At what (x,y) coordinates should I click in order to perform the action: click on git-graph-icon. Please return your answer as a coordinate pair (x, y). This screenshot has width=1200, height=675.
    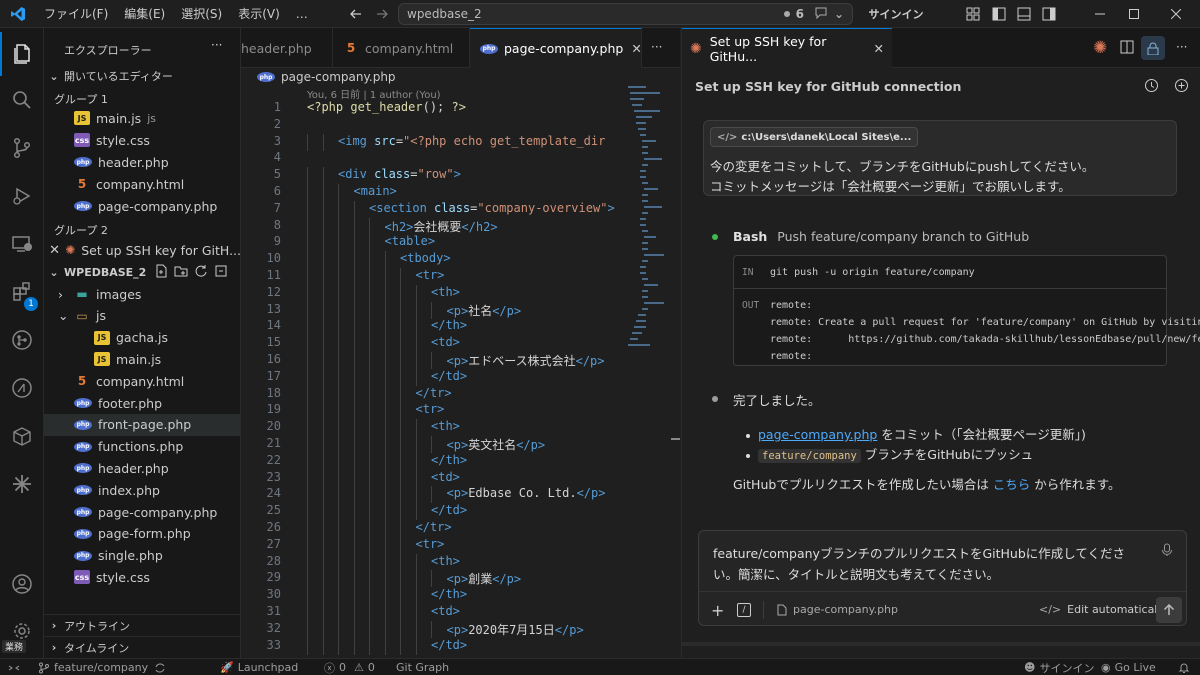
    Looking at the image, I should click on (22, 388).